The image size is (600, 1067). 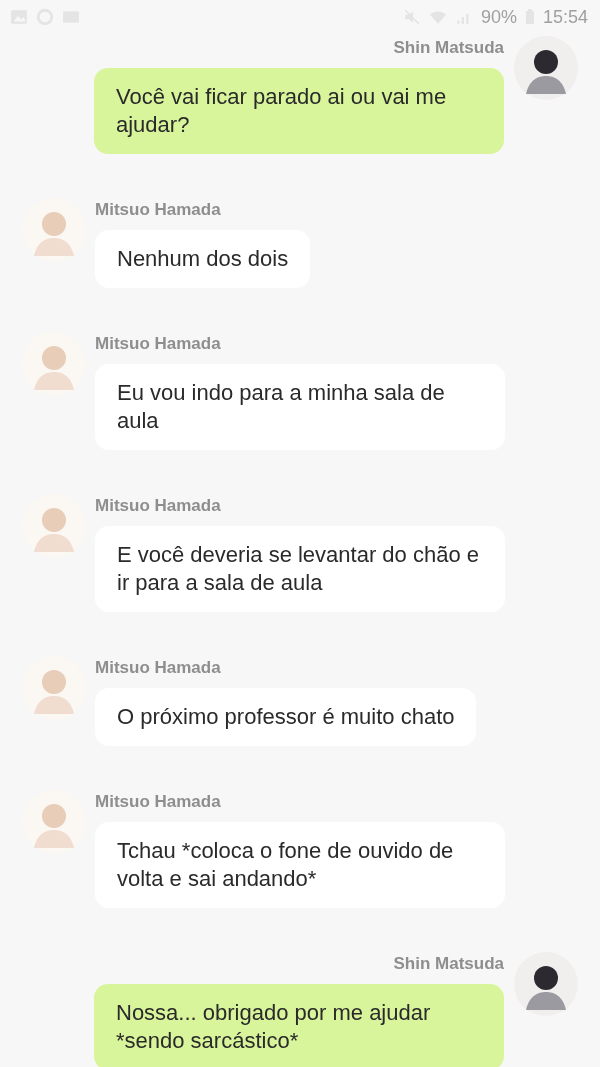 I want to click on message-bubble: E você deveria se levantar do chão e ir para a sala de aula, so click(x=300, y=569).